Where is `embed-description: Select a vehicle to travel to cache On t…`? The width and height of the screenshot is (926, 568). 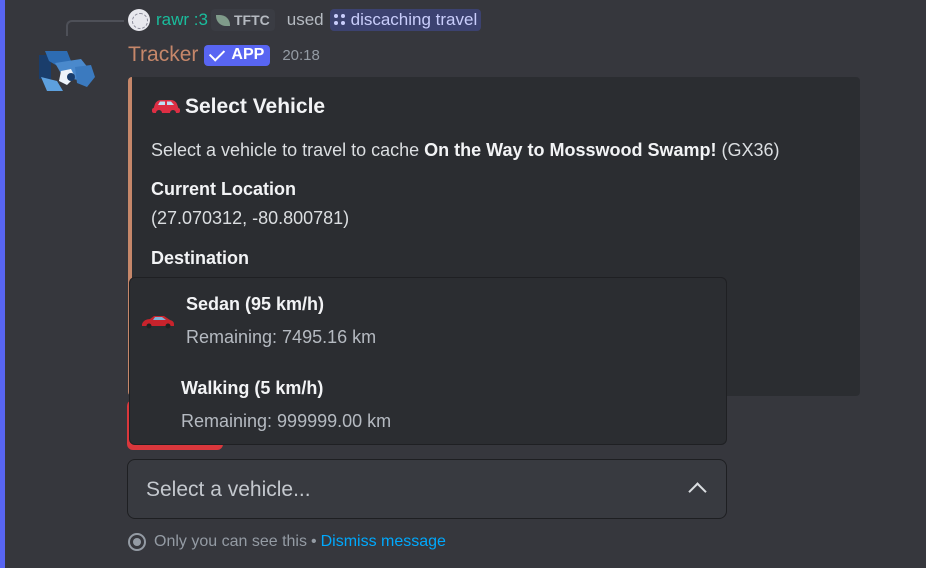 embed-description: Select a vehicle to travel to cache On t… is located at coordinates (465, 150).